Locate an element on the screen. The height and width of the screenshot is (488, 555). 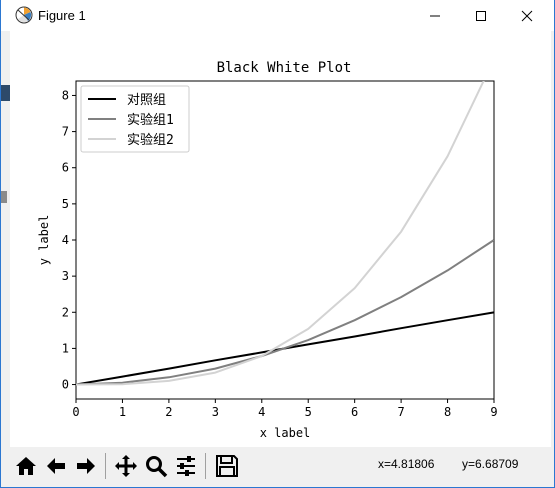
x-tick-label: 3 is located at coordinates (215, 412).